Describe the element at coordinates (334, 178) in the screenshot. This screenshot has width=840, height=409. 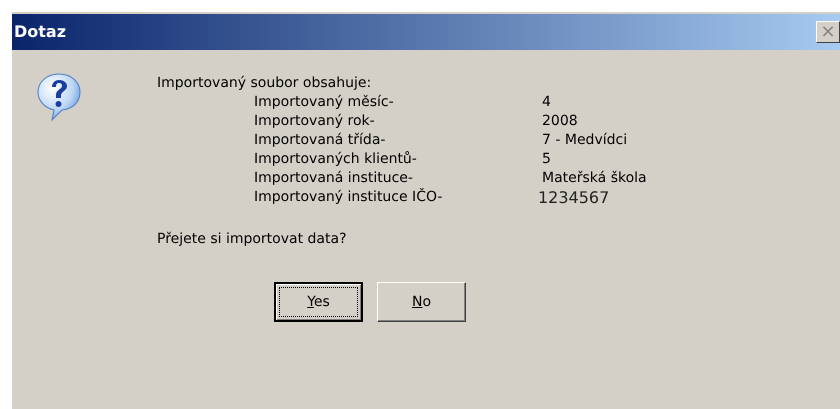
I see `field-label: Importovaná instituce-` at that location.